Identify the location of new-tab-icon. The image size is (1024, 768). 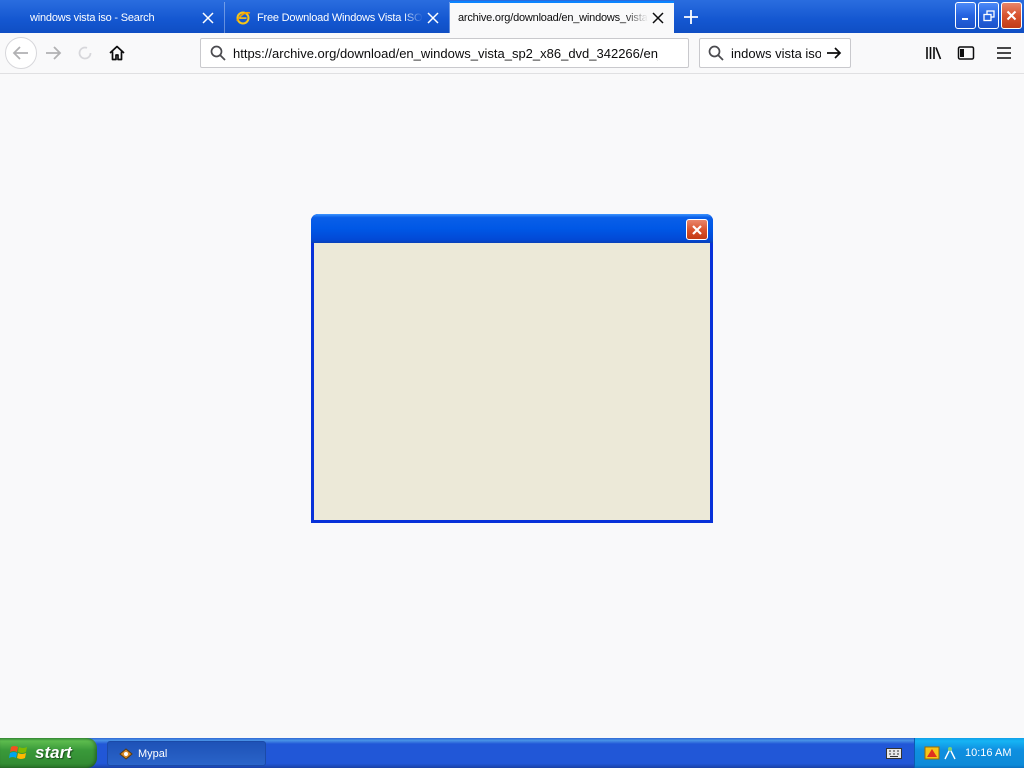
(691, 17).